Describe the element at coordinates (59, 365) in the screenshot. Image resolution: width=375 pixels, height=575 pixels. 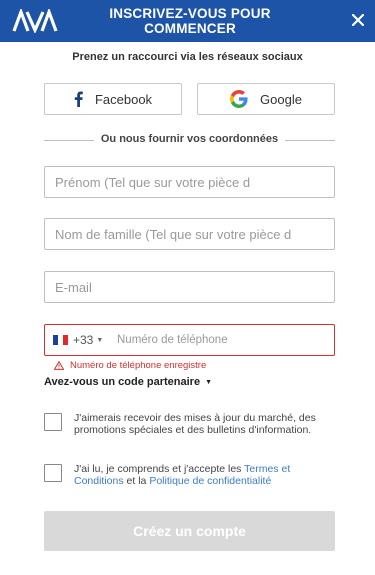
I see `warning-icon` at that location.